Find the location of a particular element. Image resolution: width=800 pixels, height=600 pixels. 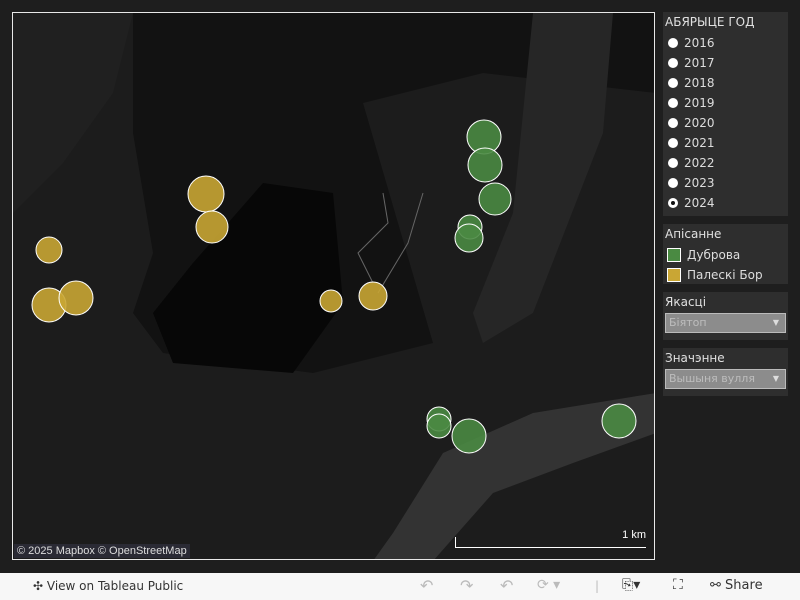

year-label: 2021 is located at coordinates (699, 143).